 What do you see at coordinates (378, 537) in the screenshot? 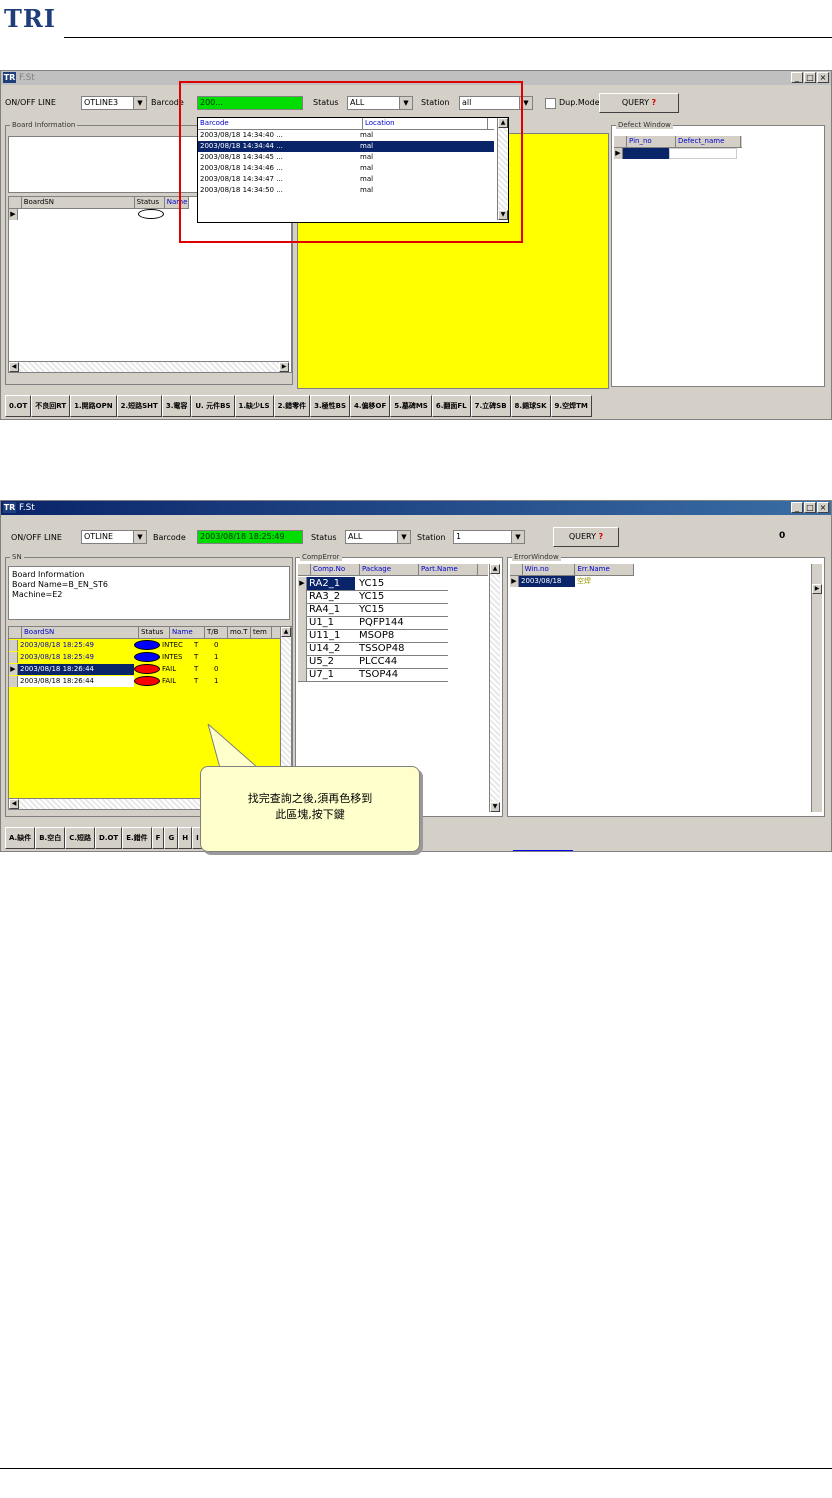
I see `status-select: ALL ▼` at bounding box center [378, 537].